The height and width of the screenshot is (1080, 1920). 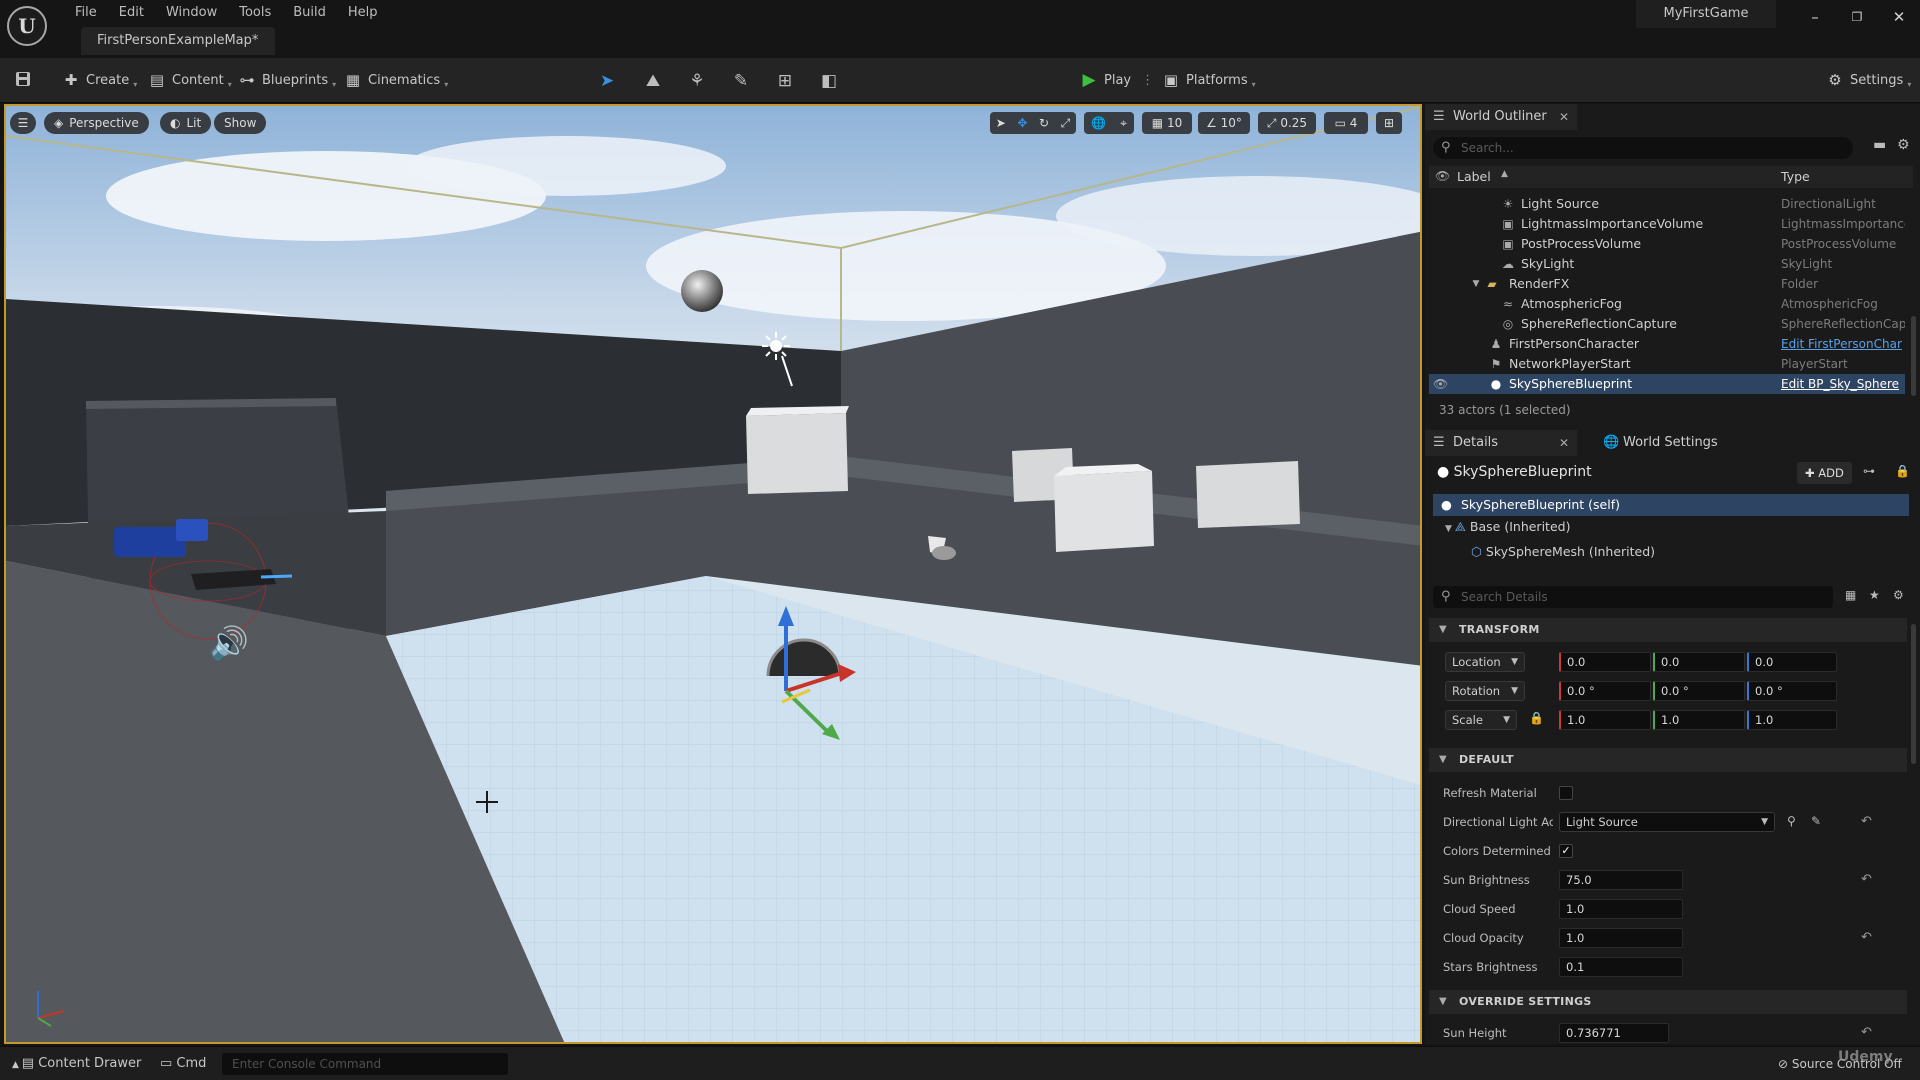 I want to click on close-button: ✕, so click(x=1899, y=17).